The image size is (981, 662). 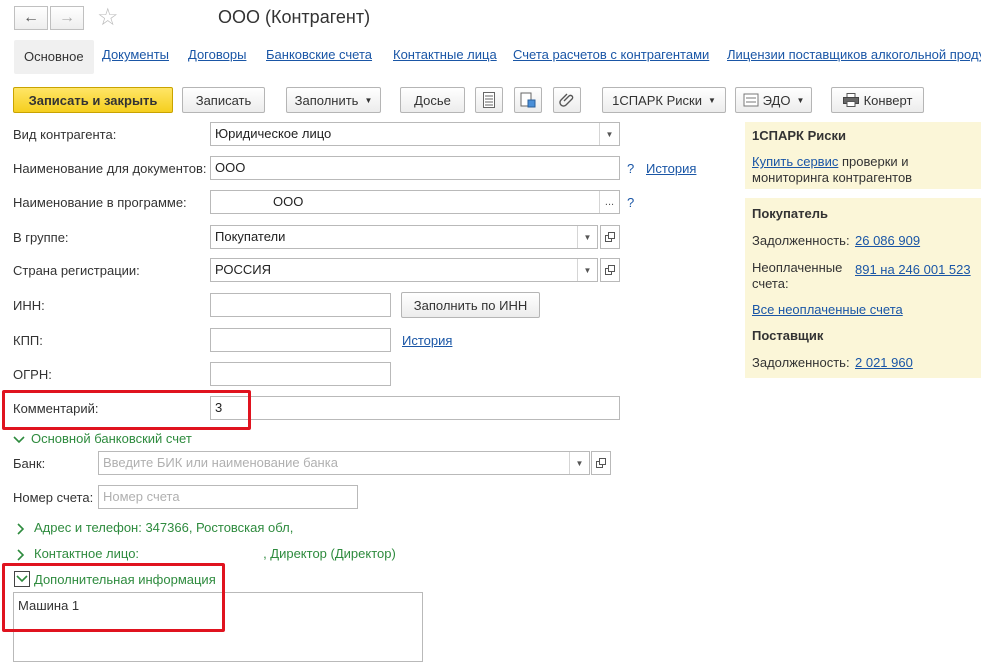 What do you see at coordinates (294, 17) in the screenshot?
I see `page-title: ООО (Контрагент)` at bounding box center [294, 17].